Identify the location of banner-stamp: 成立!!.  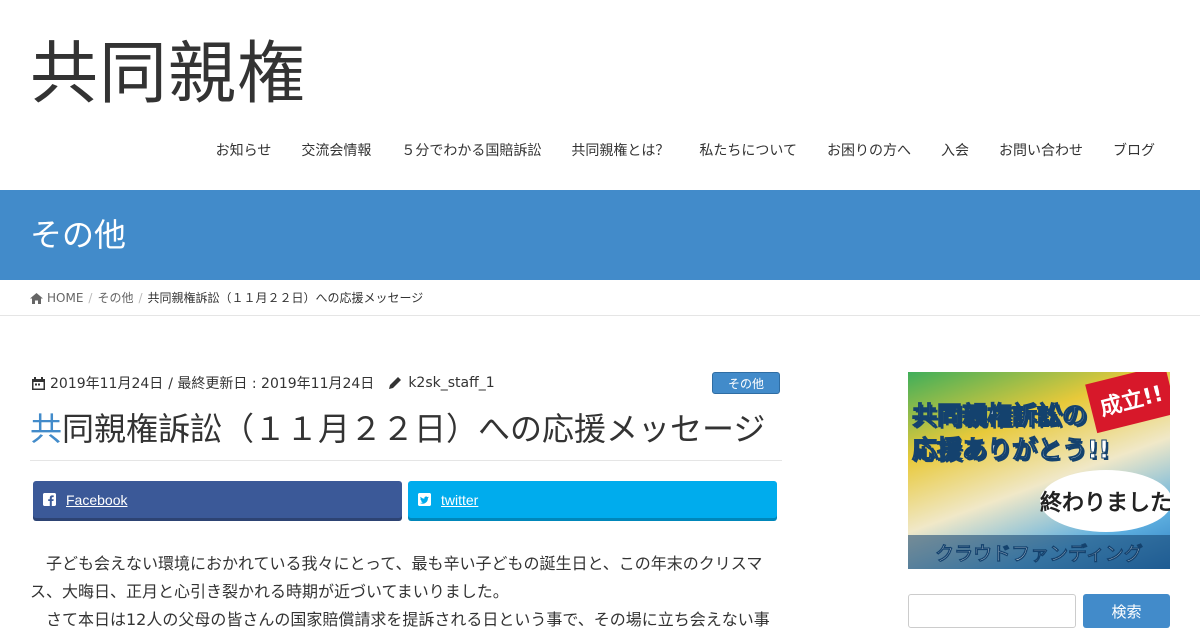
(1127, 403).